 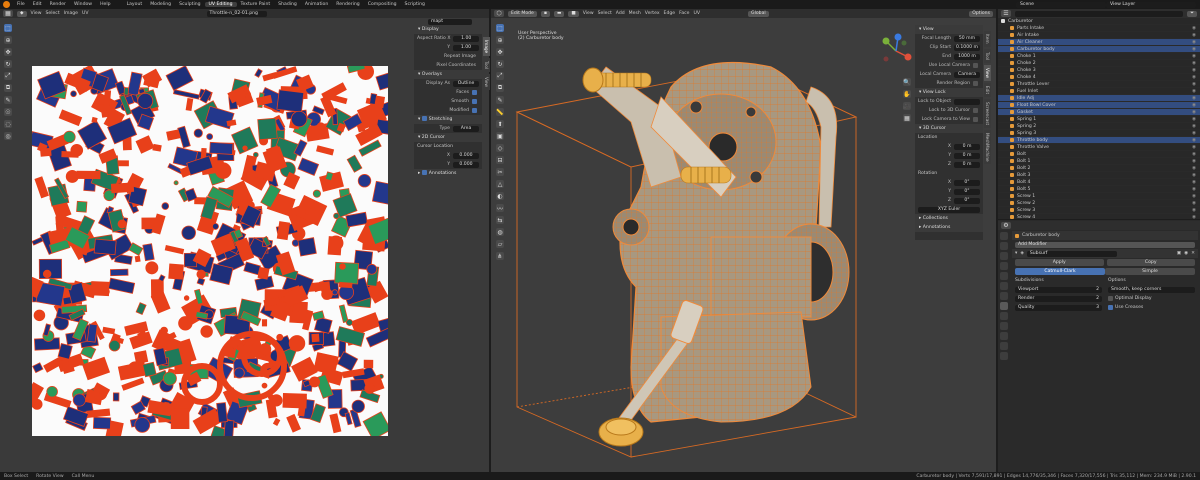 I want to click on outliner-item: Screw 1 ◉, so click(x=1099, y=196).